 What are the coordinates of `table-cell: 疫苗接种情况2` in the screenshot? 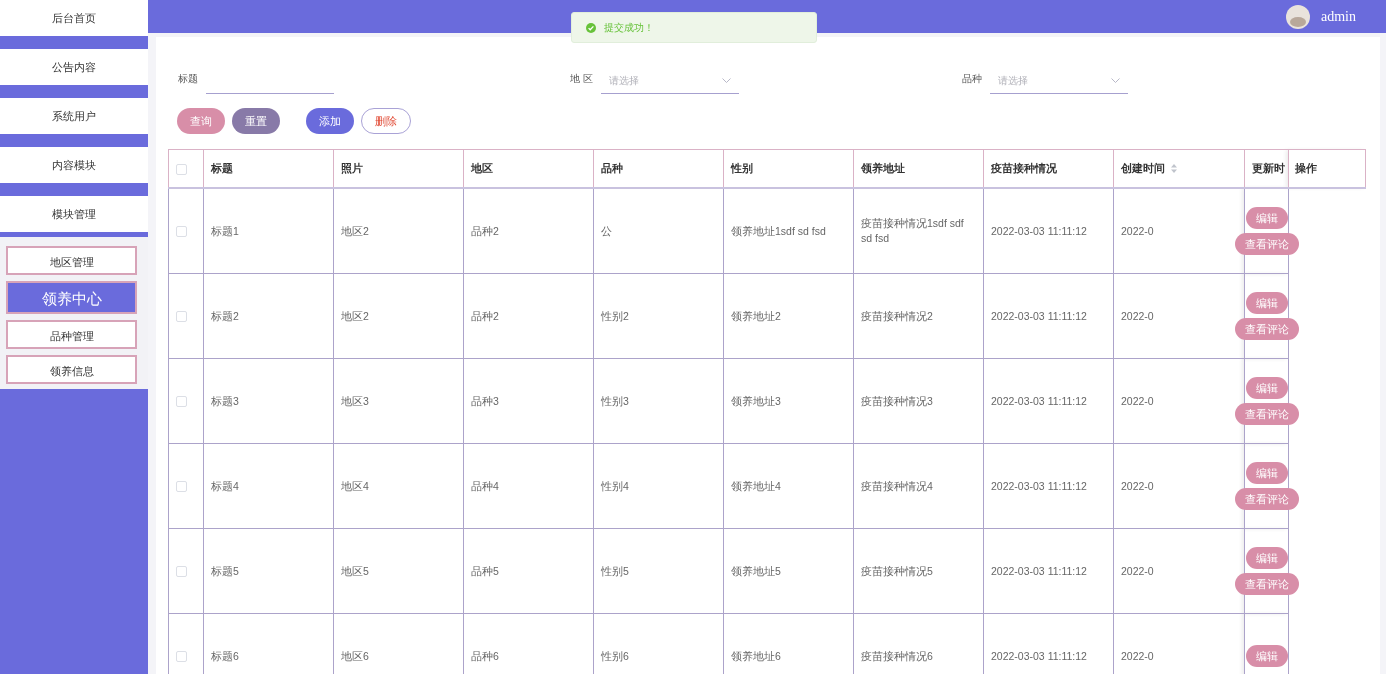 It's located at (897, 315).